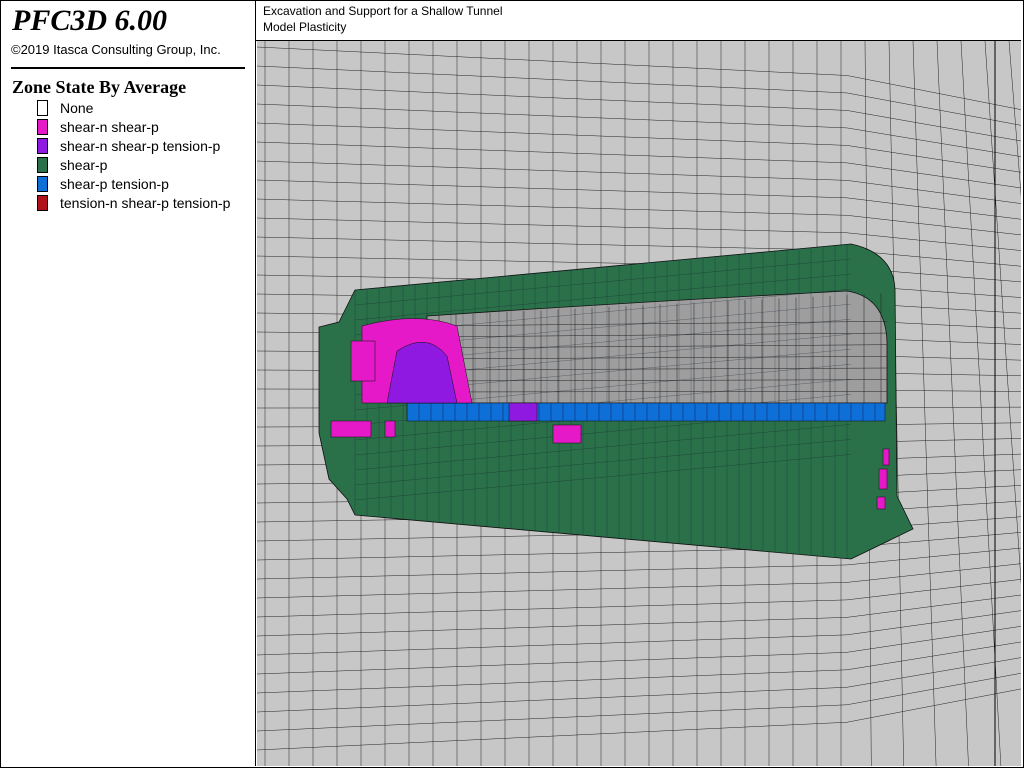 The height and width of the screenshot is (768, 1024). I want to click on divider, so click(128, 68).